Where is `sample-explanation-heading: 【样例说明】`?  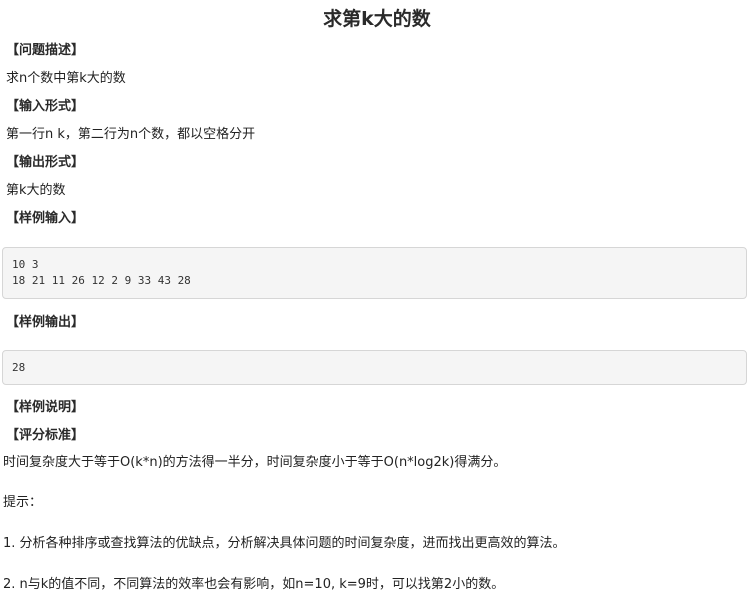 sample-explanation-heading: 【样例说明】 is located at coordinates (45, 407).